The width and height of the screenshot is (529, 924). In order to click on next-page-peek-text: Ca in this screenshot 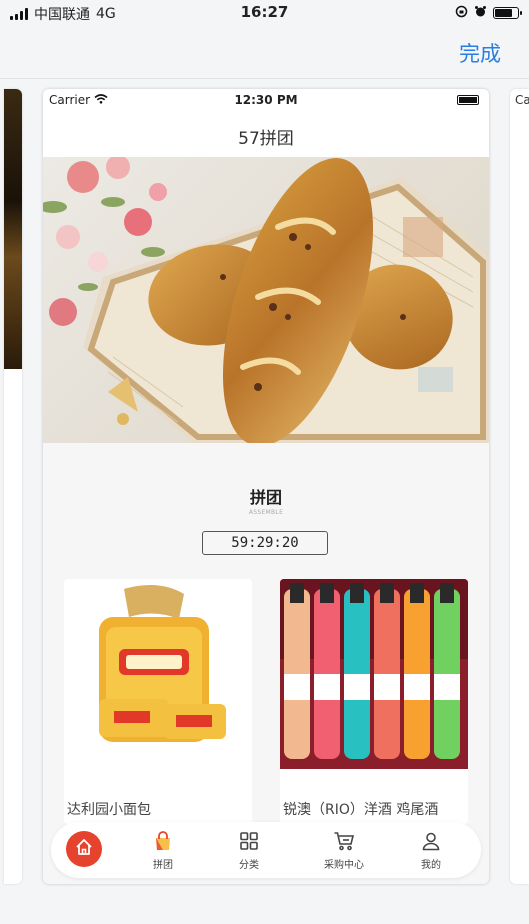, I will do `click(522, 100)`.